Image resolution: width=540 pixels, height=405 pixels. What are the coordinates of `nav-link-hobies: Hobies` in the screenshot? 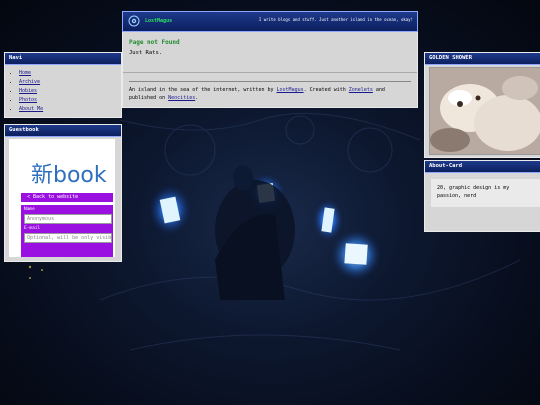 It's located at (28, 91).